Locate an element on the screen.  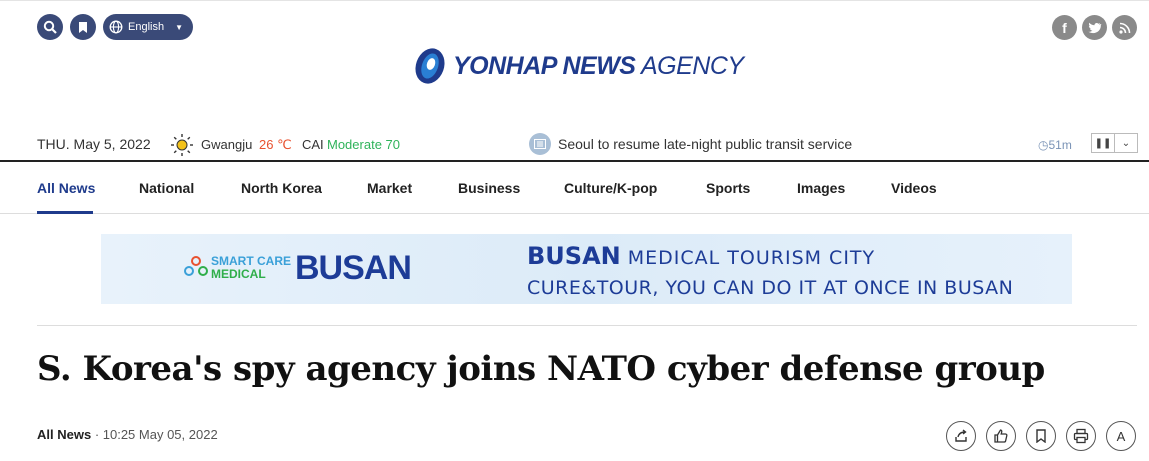
twitter-icon is located at coordinates (1094, 27).